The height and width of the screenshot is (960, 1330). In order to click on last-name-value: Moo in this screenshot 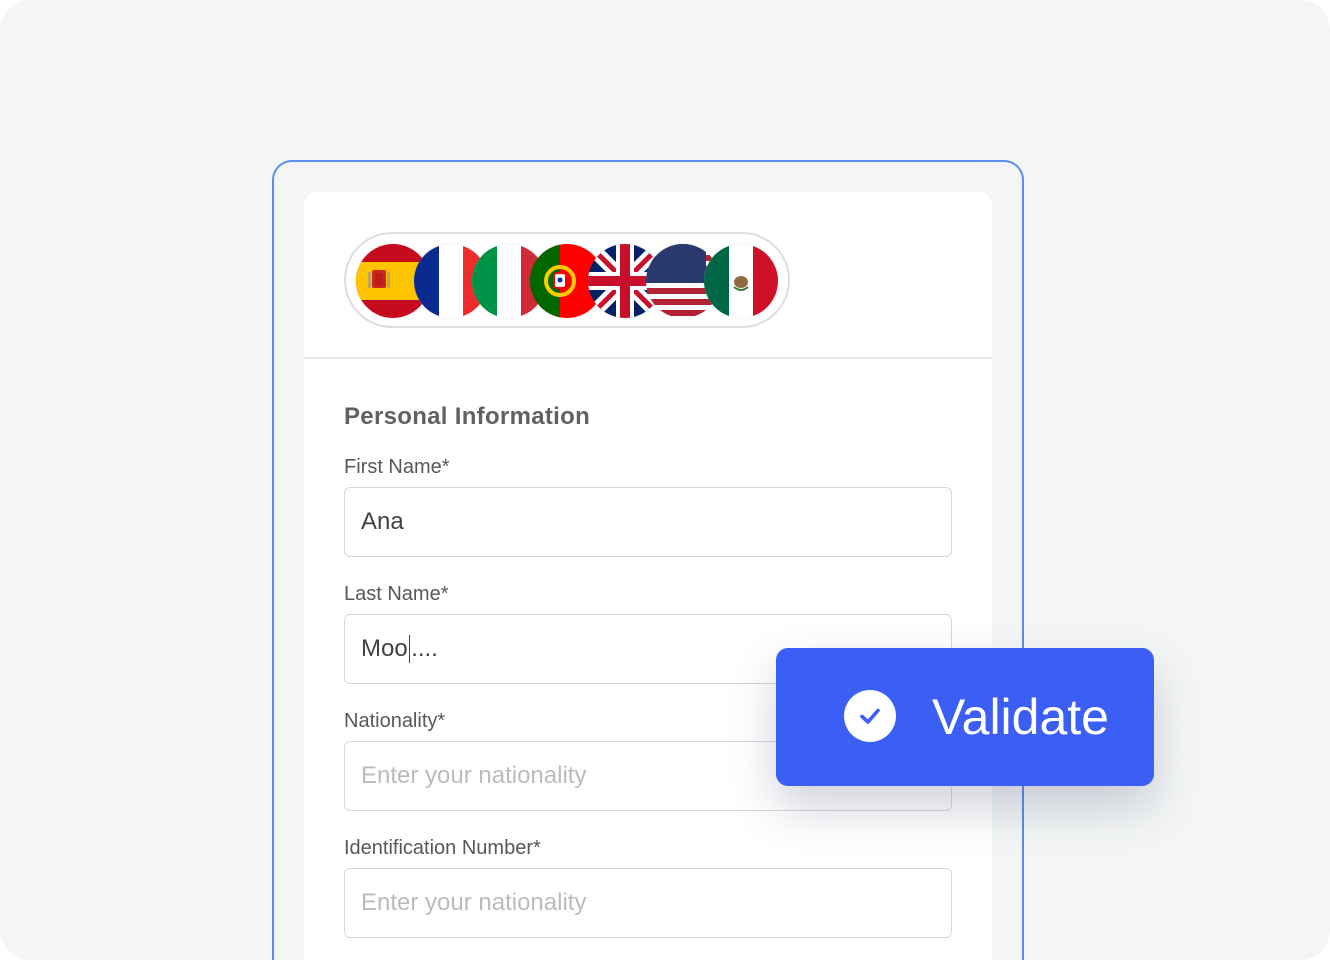, I will do `click(384, 648)`.